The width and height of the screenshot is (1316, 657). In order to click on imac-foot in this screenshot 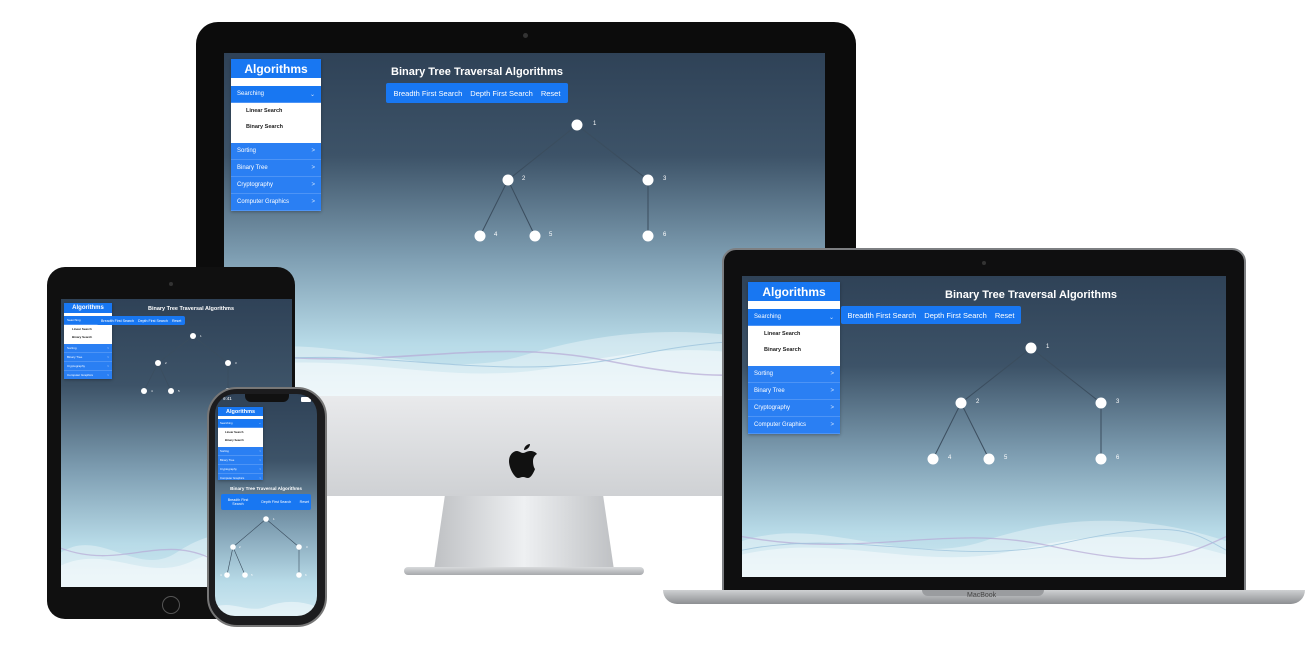, I will do `click(524, 571)`.